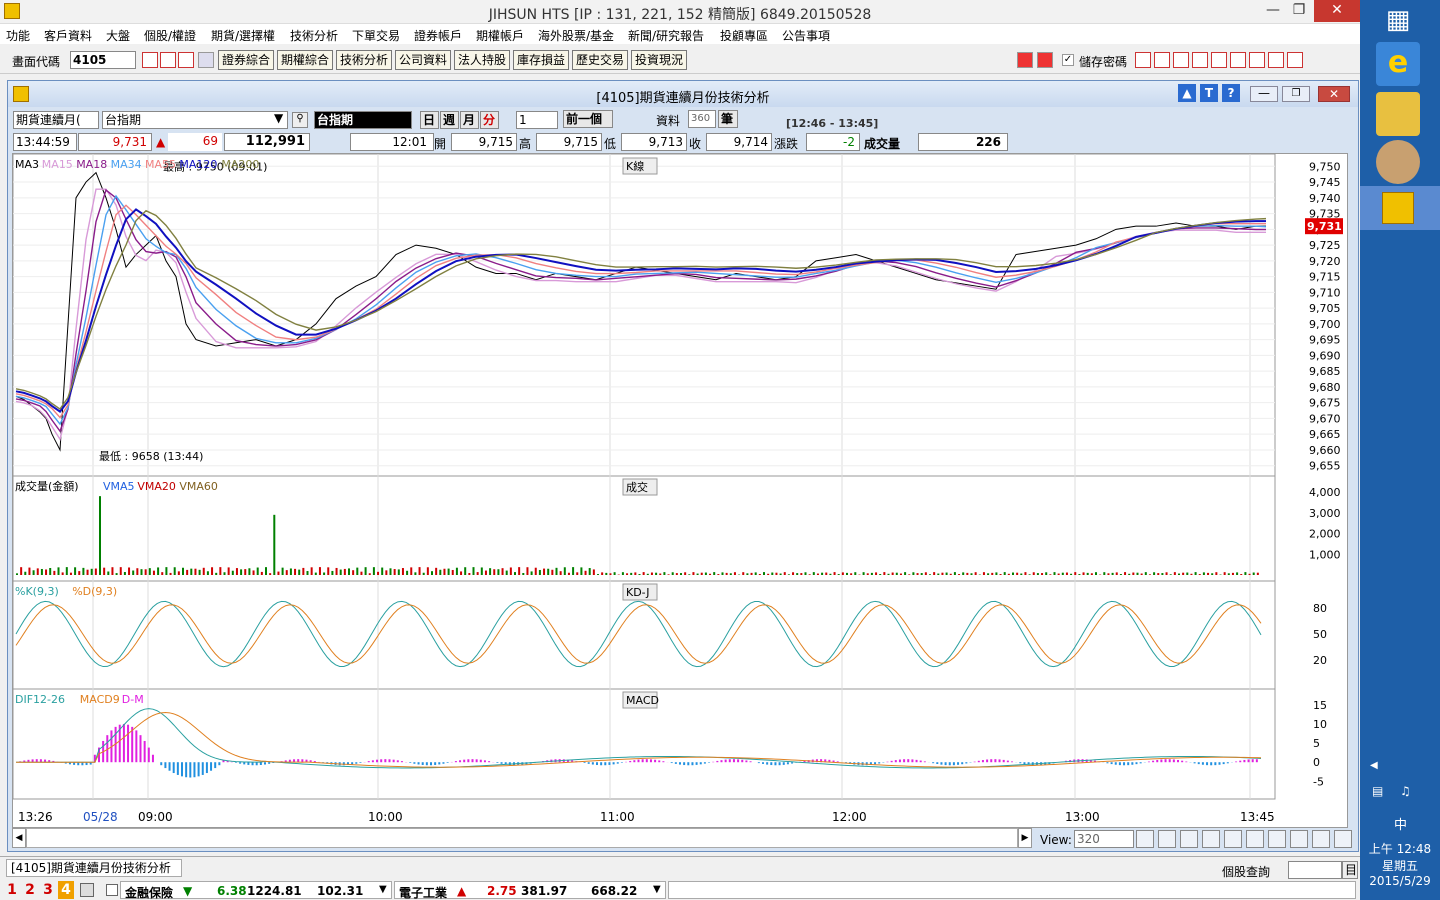  Describe the element at coordinates (300, 120) in the screenshot. I see `magnifier-icon: ⚲` at that location.